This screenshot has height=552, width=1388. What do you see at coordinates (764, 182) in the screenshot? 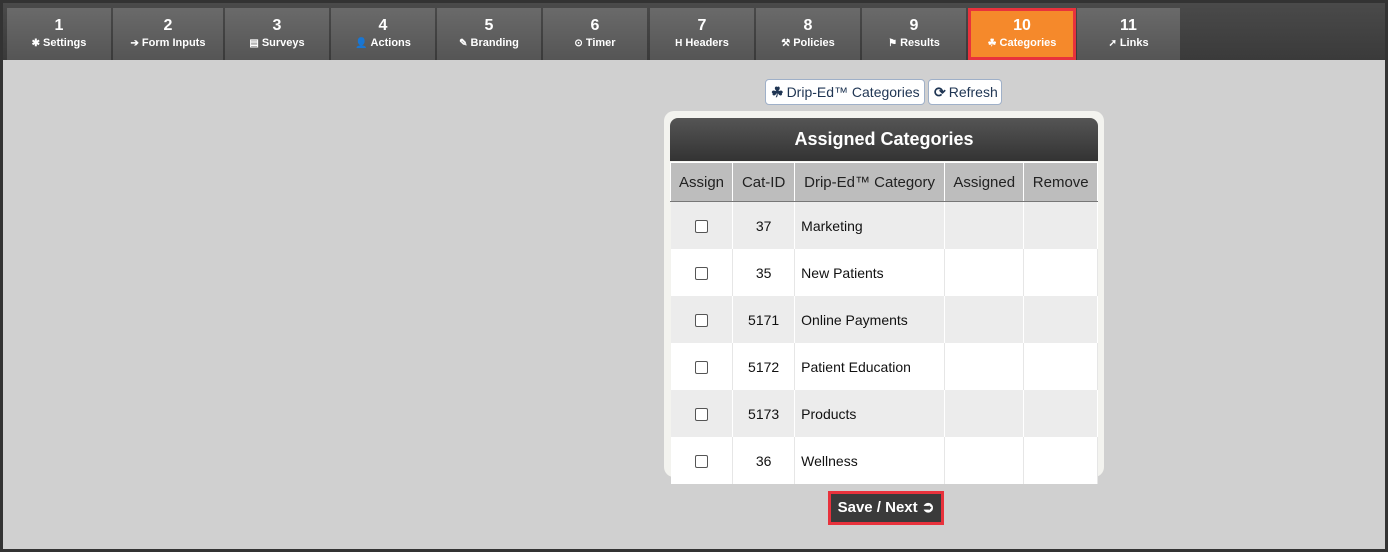
I see `col-cat-id: Cat-ID` at bounding box center [764, 182].